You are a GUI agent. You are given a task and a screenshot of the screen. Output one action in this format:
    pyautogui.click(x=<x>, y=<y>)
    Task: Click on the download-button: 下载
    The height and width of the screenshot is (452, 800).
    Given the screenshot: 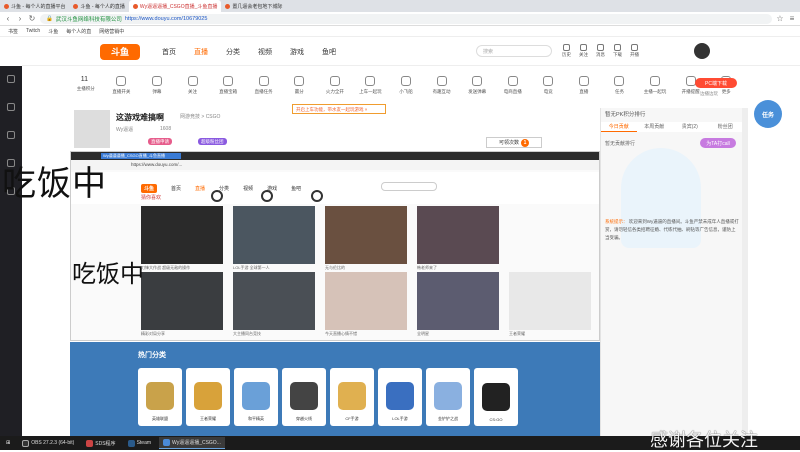 What is the action you would take?
    pyautogui.click(x=617, y=51)
    